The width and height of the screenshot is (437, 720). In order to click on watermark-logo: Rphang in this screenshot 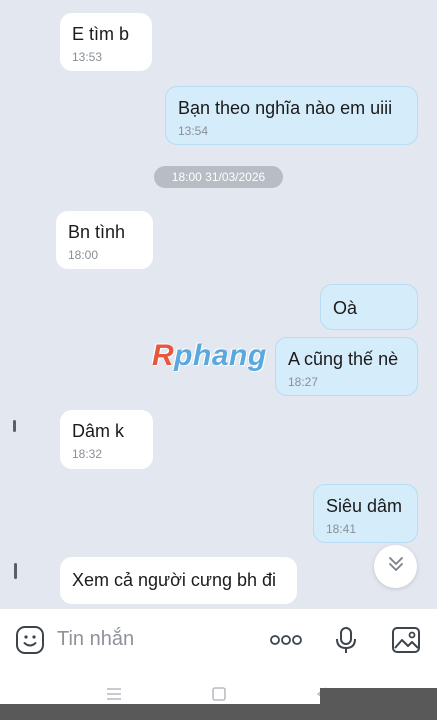, I will do `click(209, 356)`.